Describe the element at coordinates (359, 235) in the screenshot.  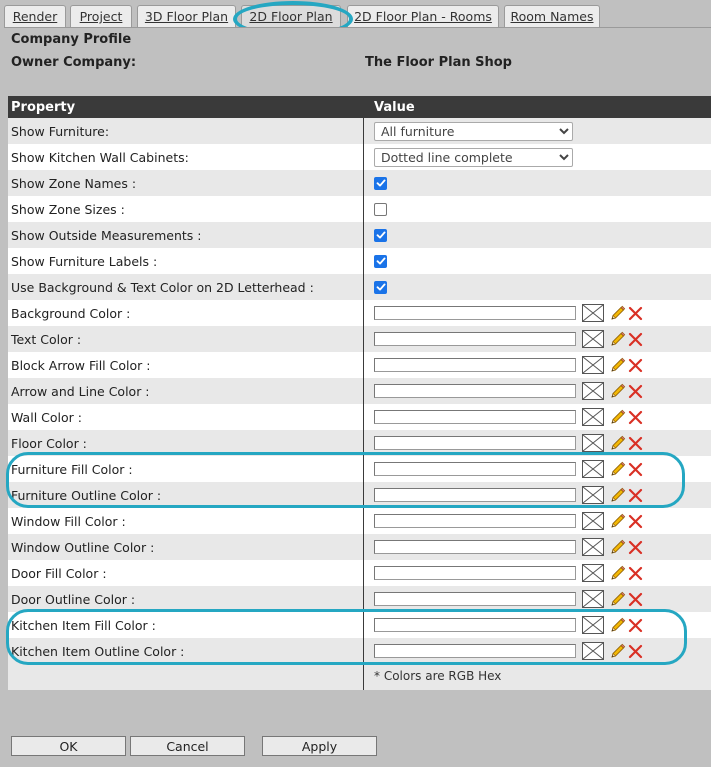
I see `property-row-show-outside-measurements: Show Outside Measurements :` at that location.